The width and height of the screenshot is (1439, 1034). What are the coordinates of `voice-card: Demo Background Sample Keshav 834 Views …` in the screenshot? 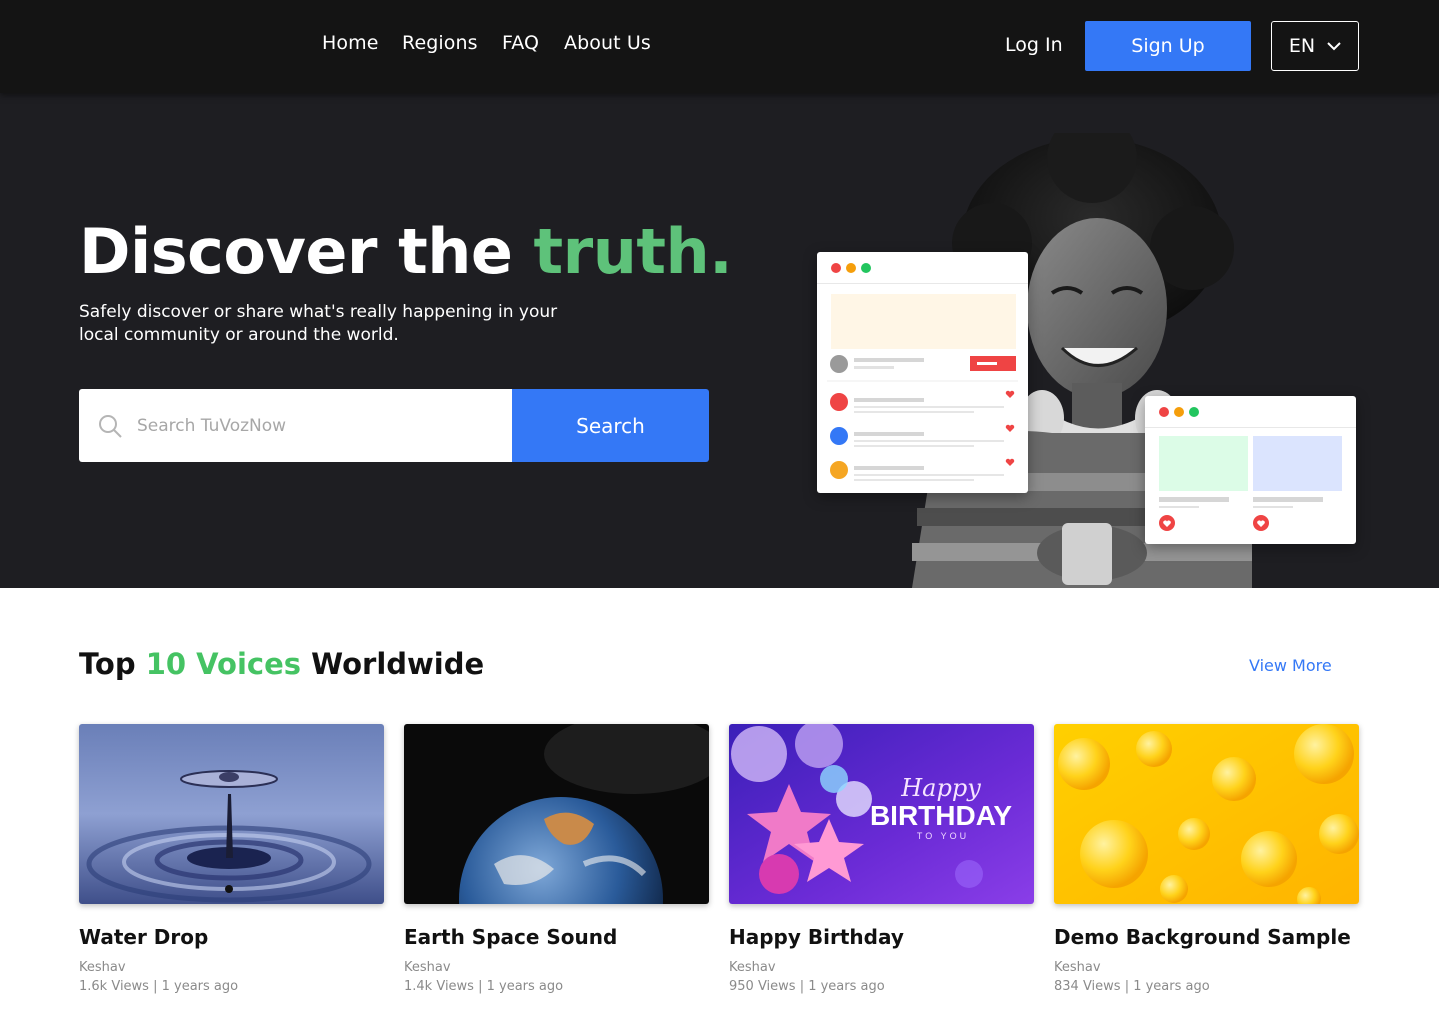 It's located at (1206, 859).